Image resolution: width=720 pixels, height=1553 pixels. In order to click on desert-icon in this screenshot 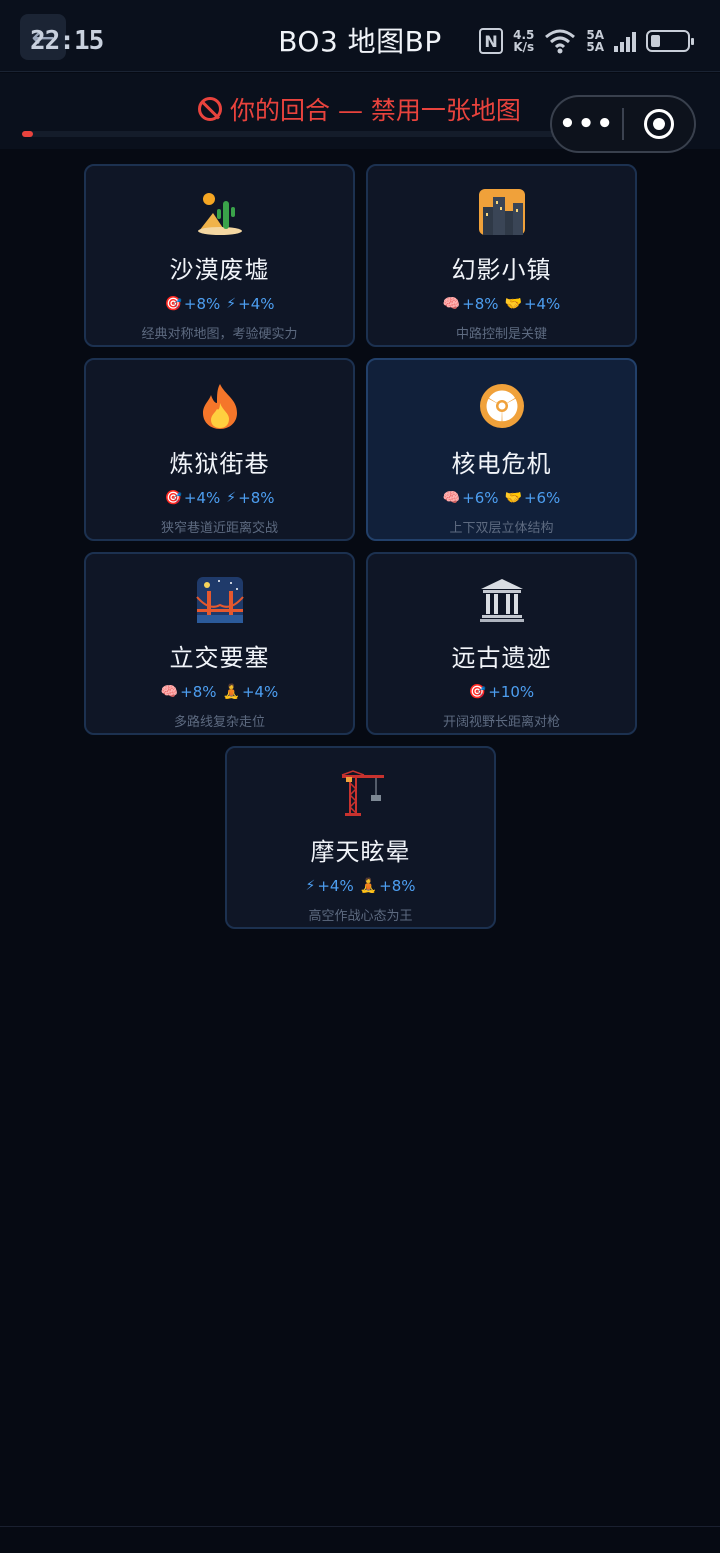, I will do `click(220, 212)`.